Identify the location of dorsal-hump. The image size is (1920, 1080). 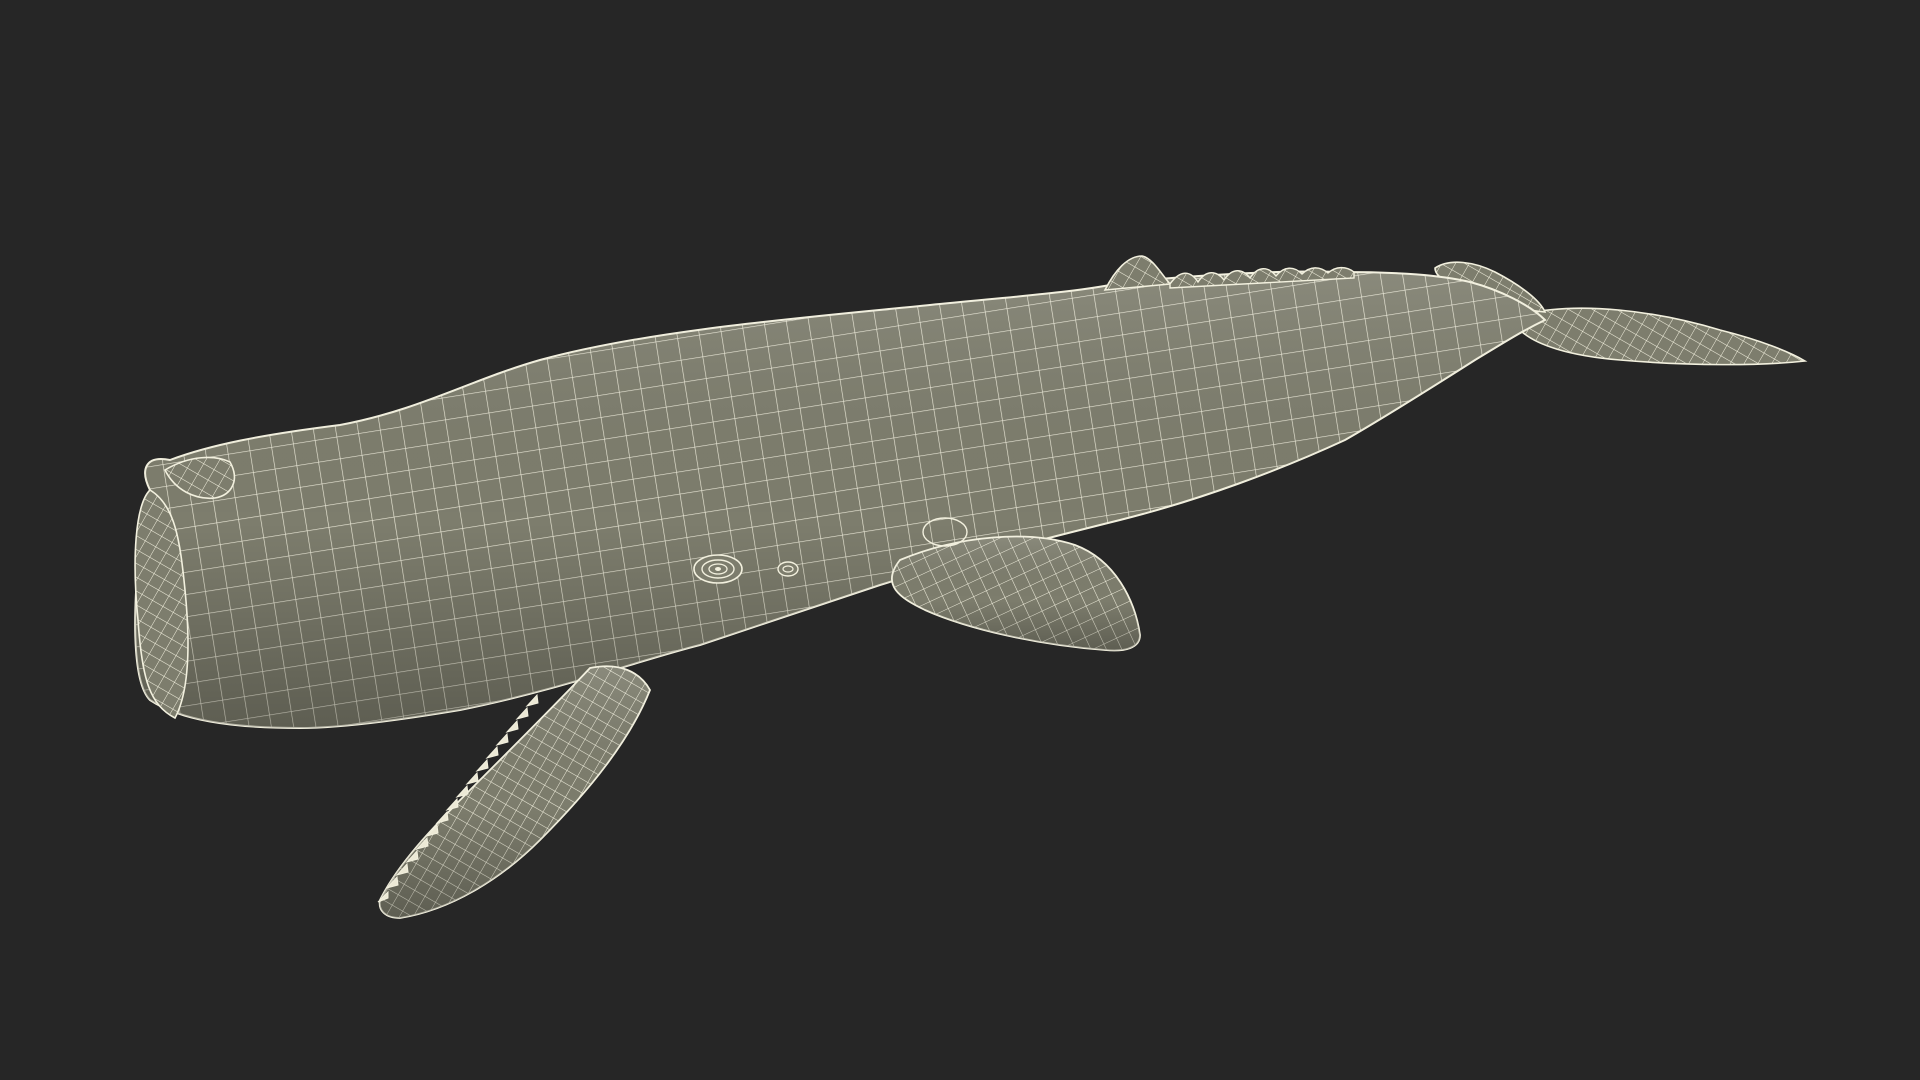
(1137, 273).